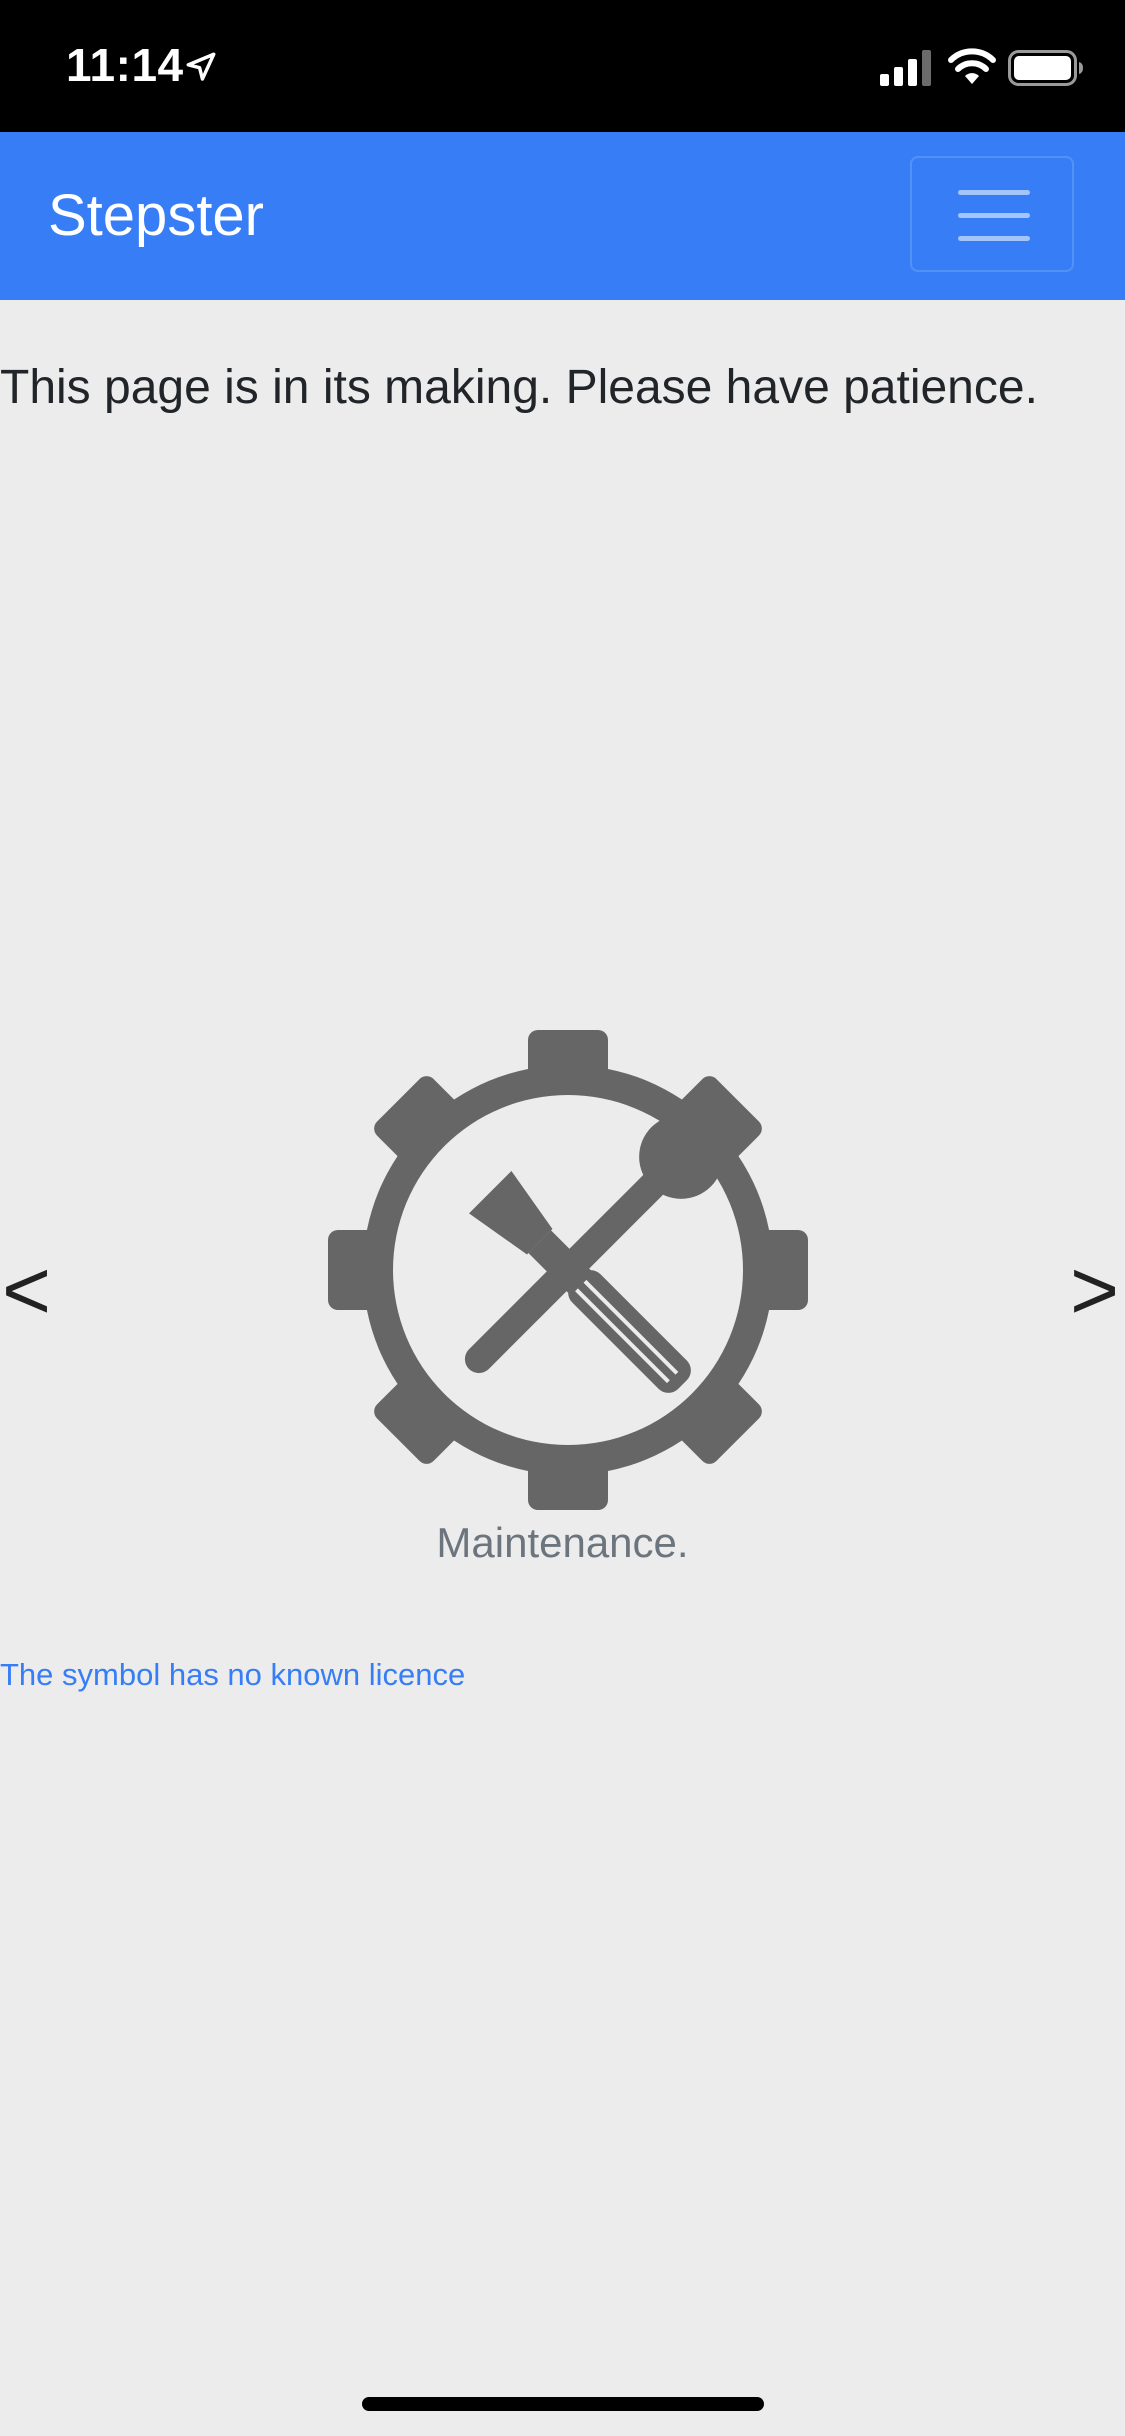 The image size is (1125, 2436). What do you see at coordinates (156, 216) in the screenshot?
I see `brand-link: Stepster` at bounding box center [156, 216].